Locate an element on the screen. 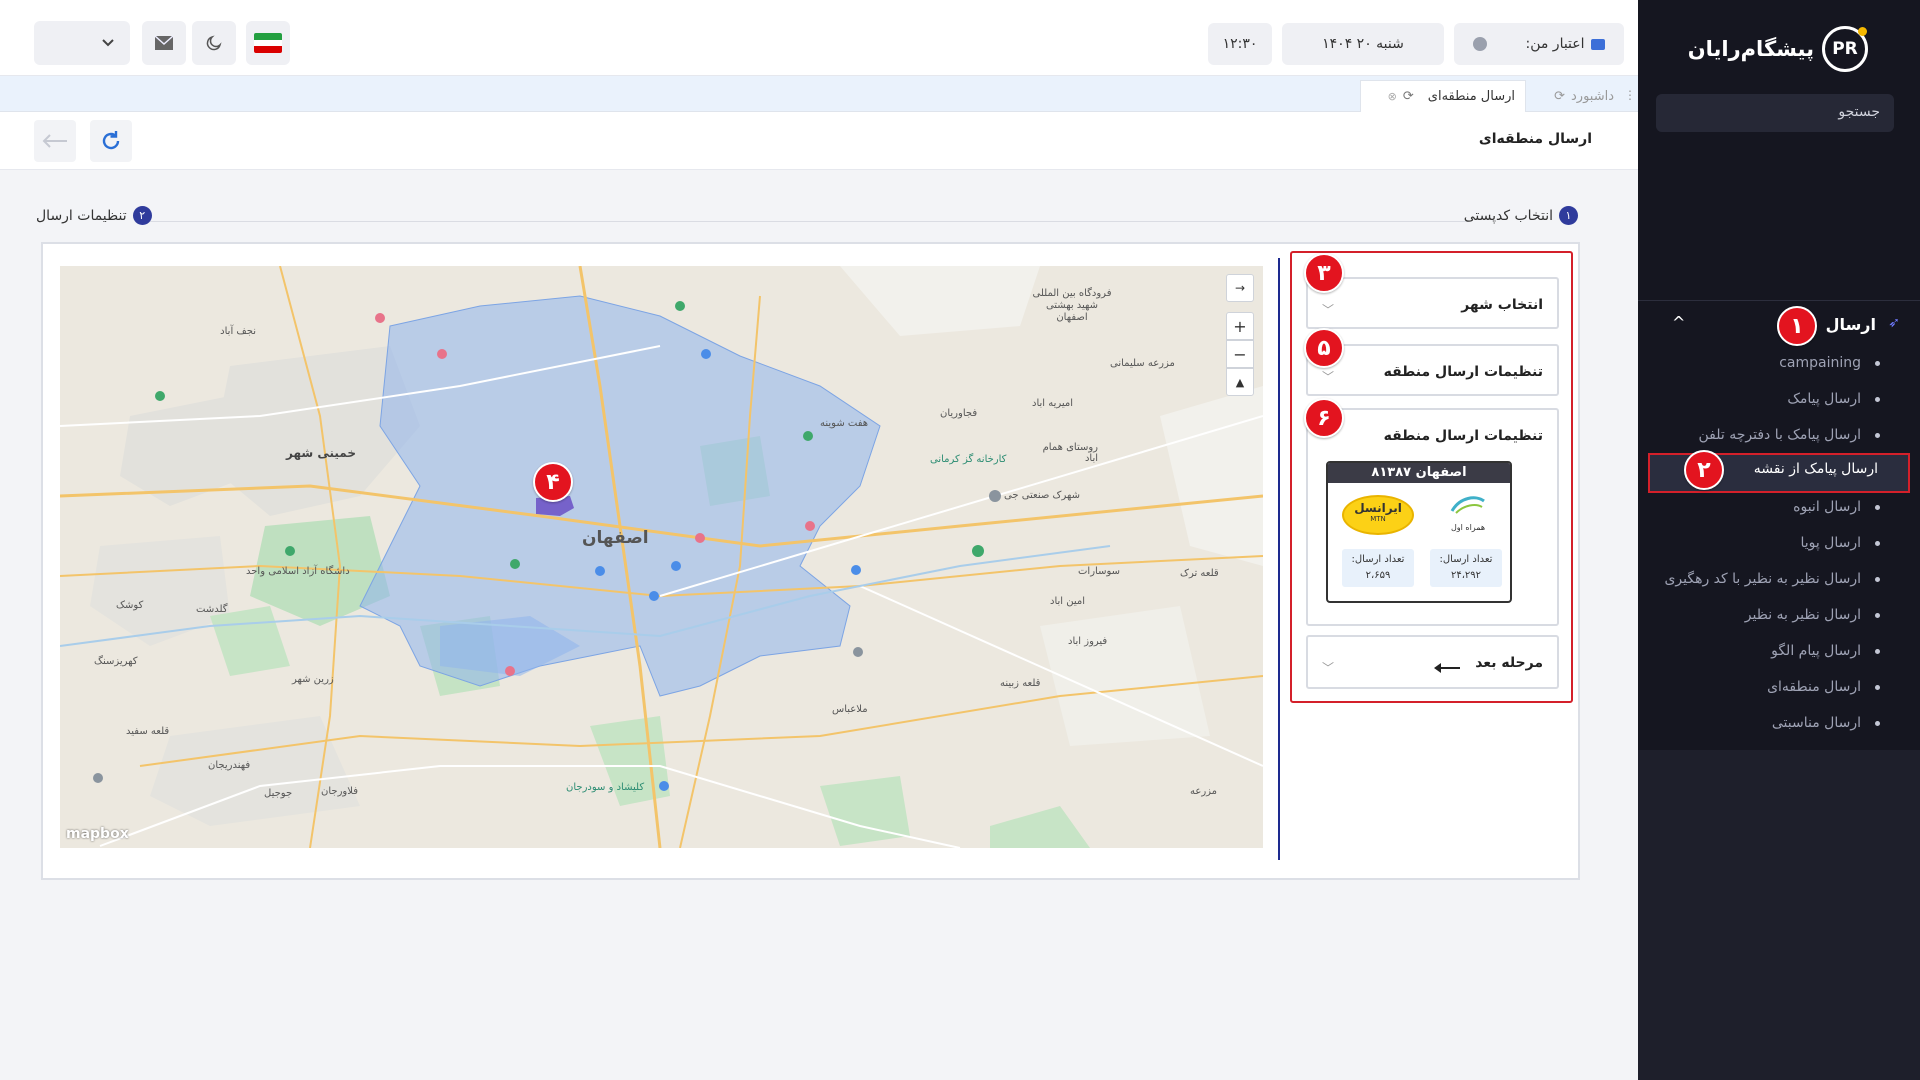 This screenshot has height=1080, width=1920. annotation-badge-4: ۴ is located at coordinates (553, 482).